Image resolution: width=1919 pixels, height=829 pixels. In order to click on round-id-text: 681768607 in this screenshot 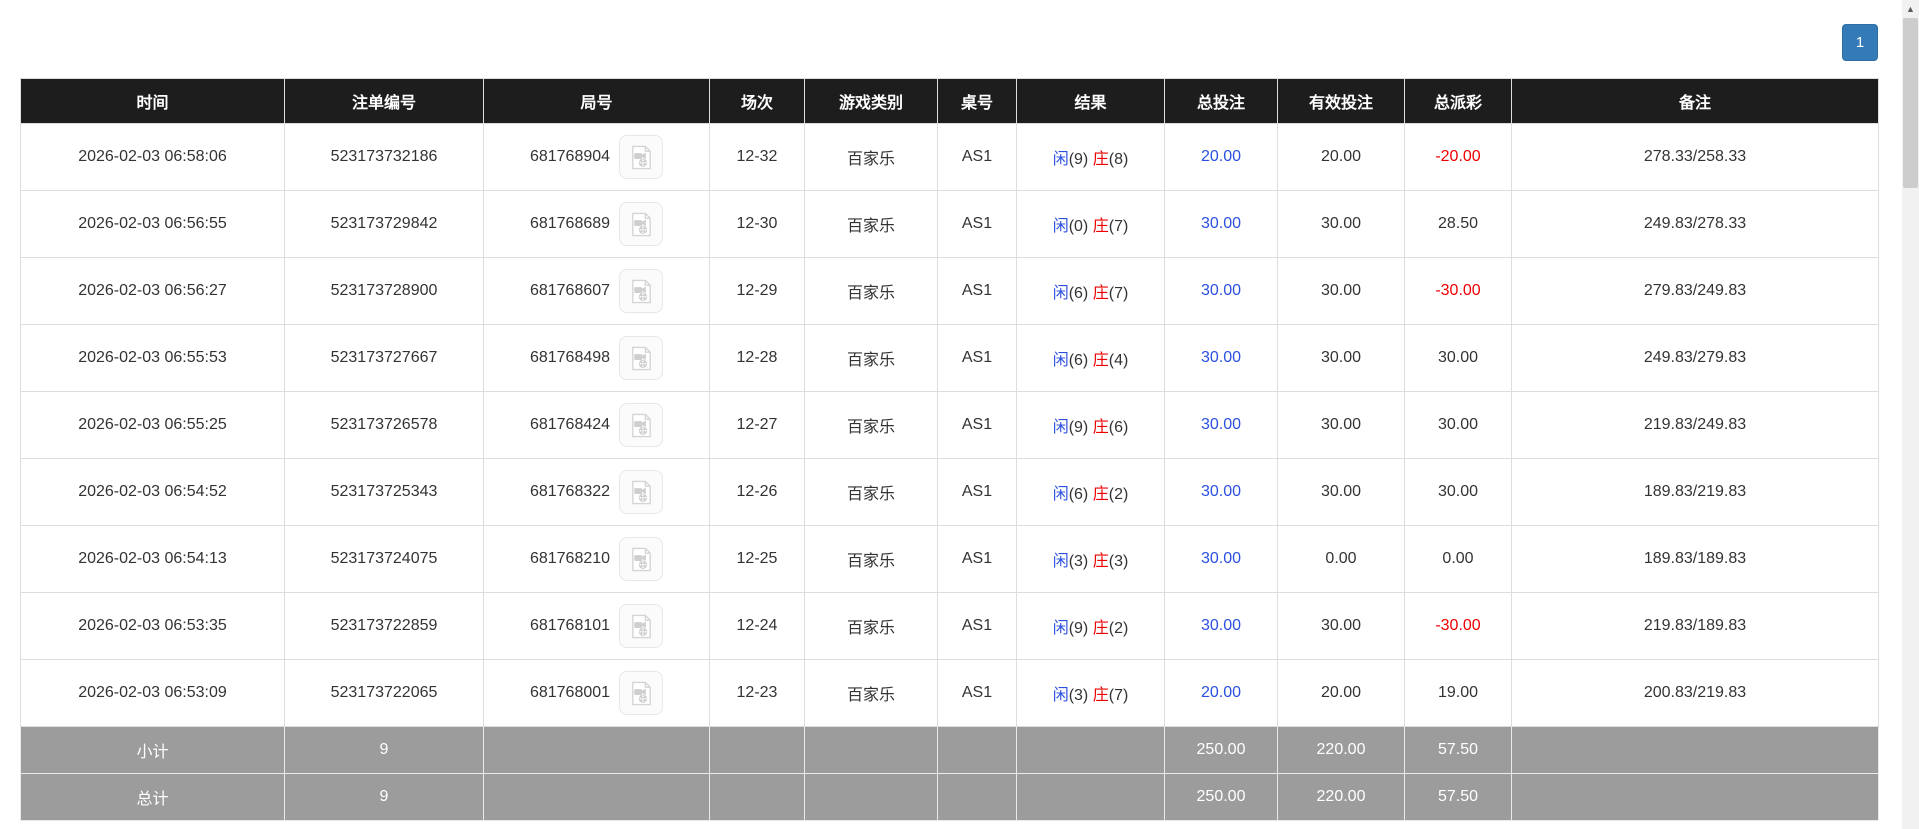, I will do `click(570, 290)`.